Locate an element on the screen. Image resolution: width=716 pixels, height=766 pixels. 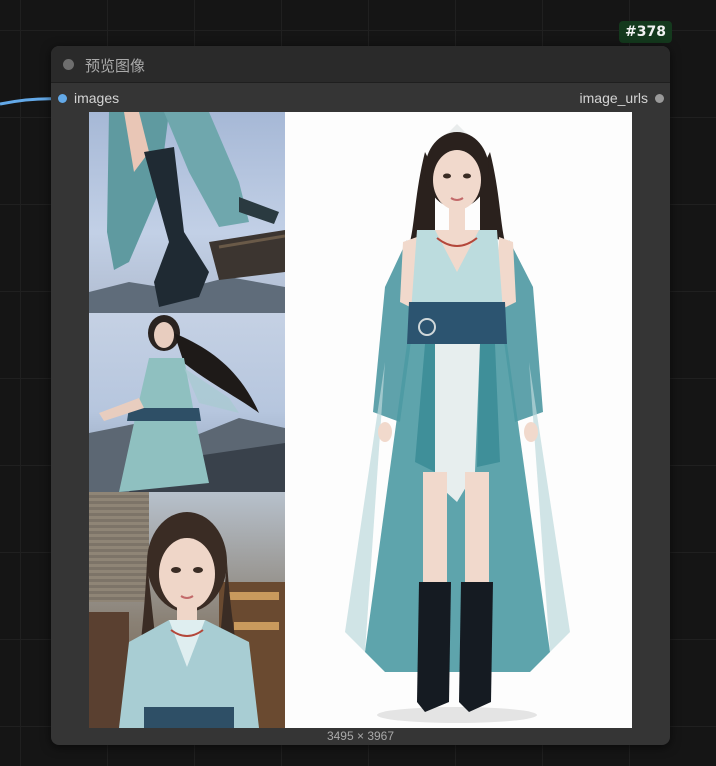
panel-portrait is located at coordinates (187, 610).